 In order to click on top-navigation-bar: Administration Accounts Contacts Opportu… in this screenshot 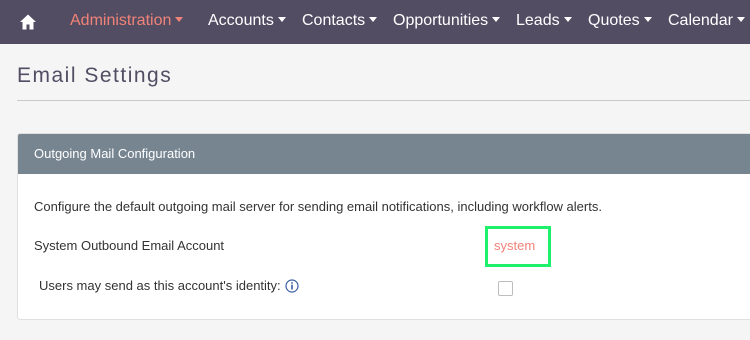, I will do `click(375, 22)`.